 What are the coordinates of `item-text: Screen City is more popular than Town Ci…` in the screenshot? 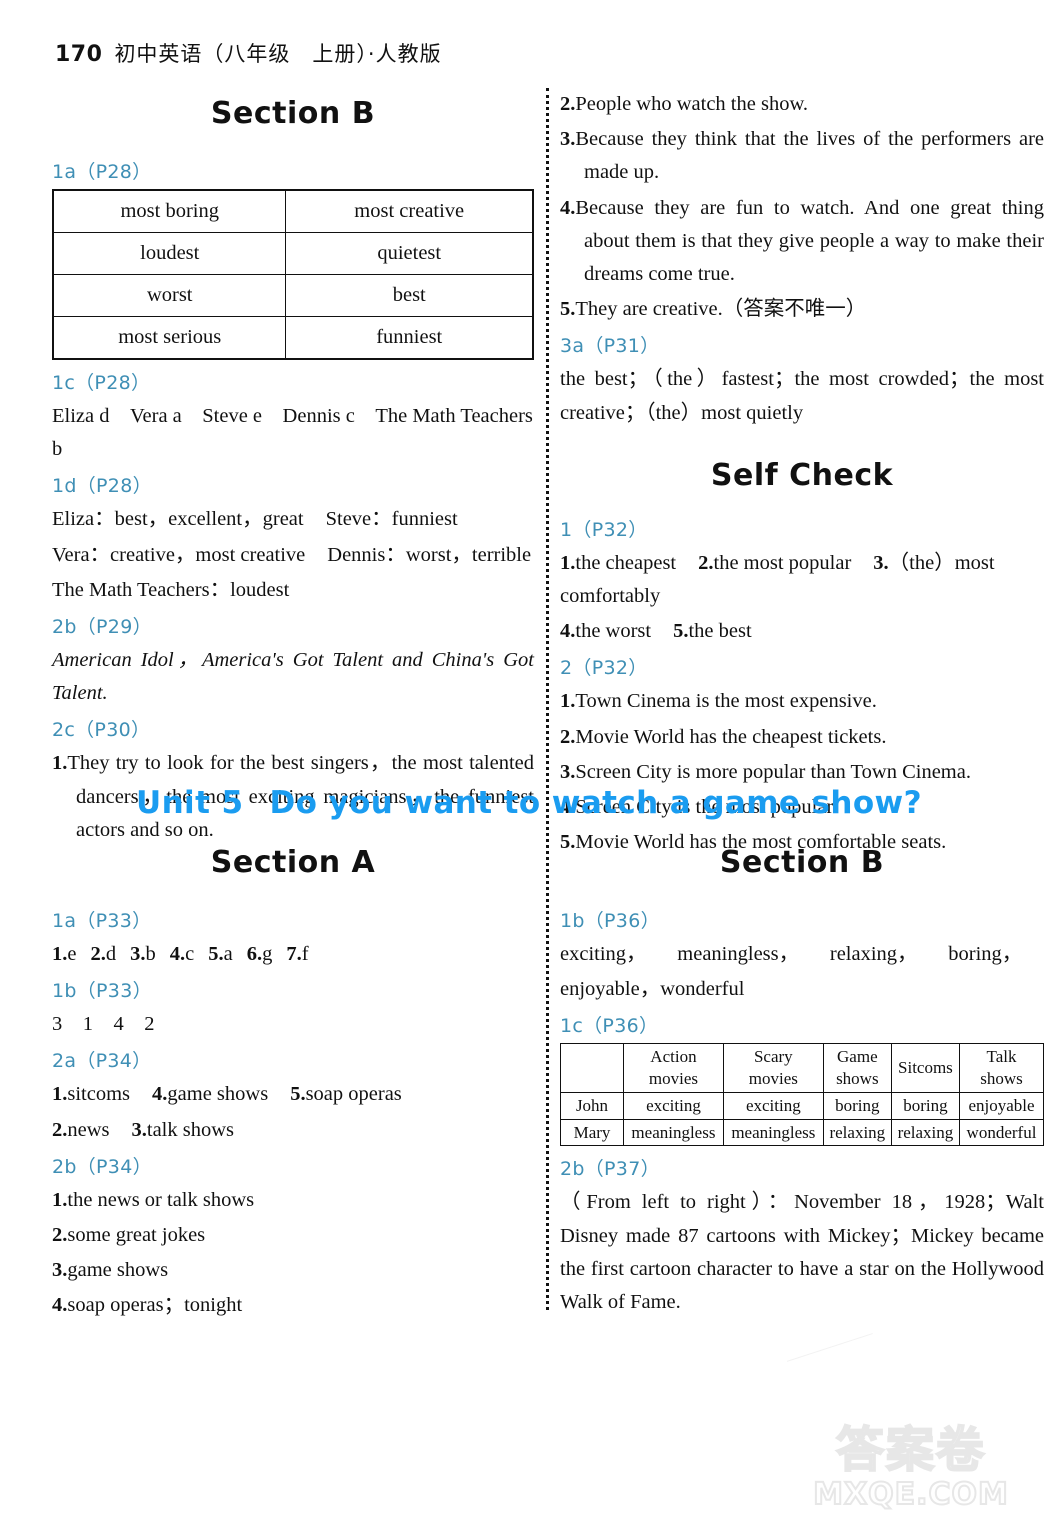 It's located at (773, 771).